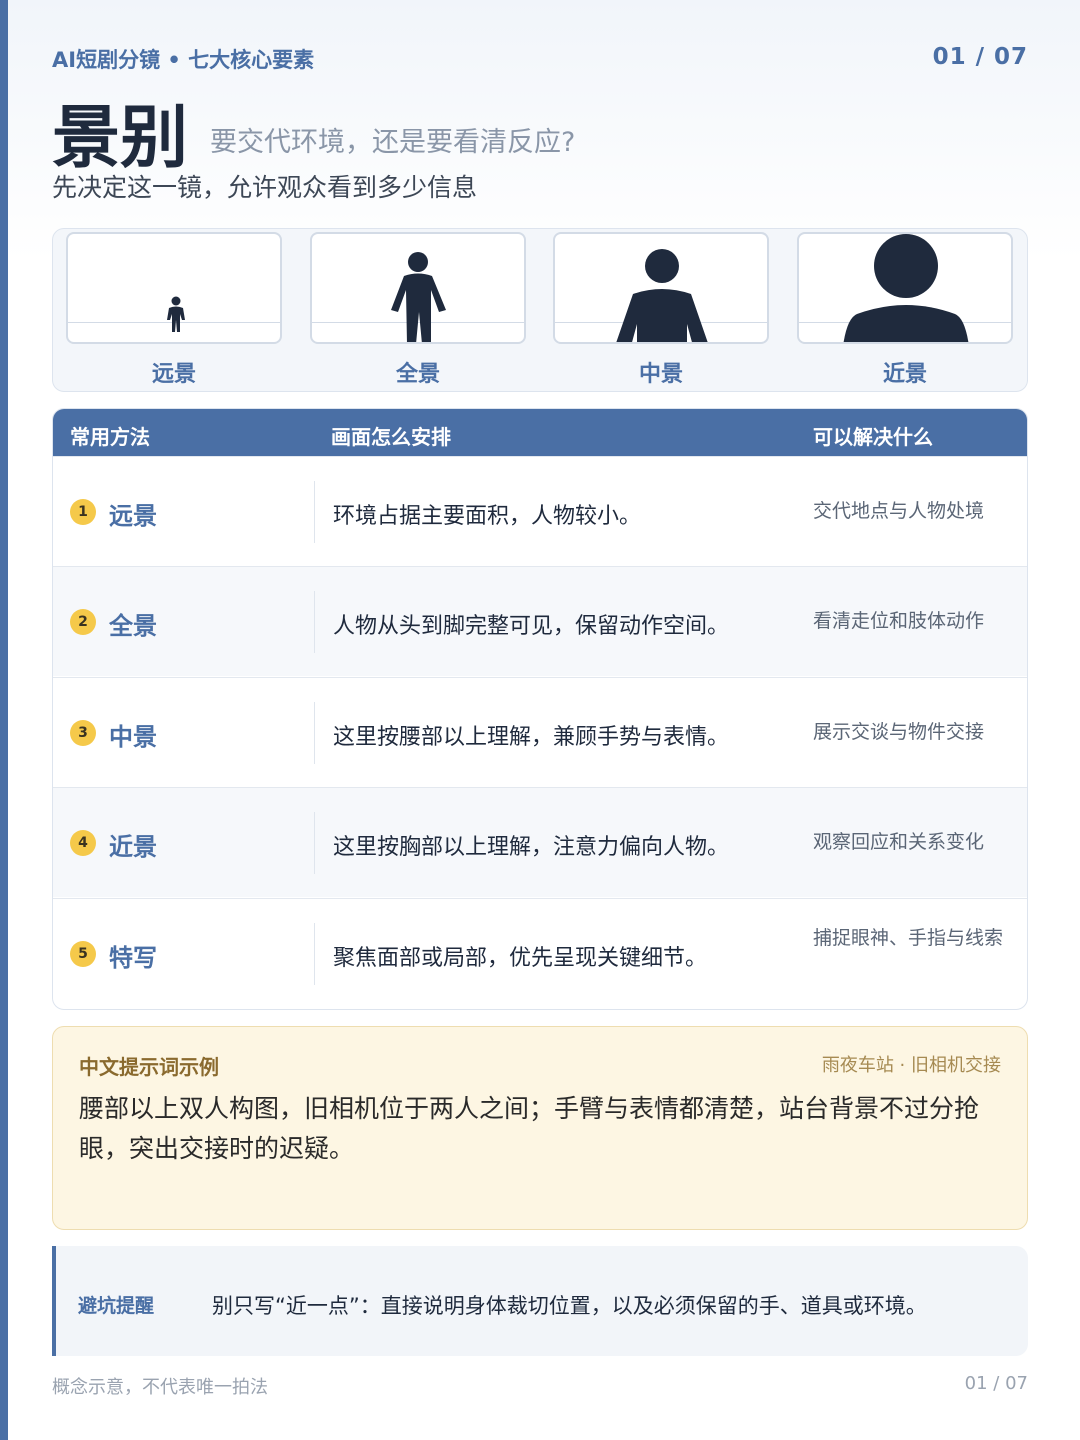  I want to click on left-accent-bar, so click(4, 720).